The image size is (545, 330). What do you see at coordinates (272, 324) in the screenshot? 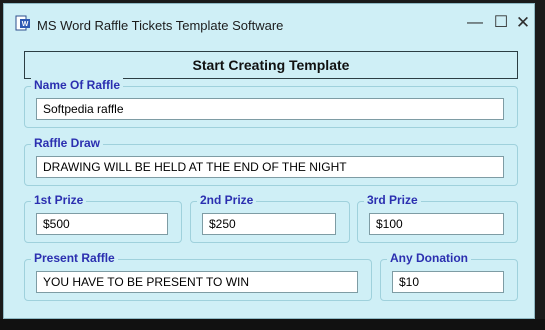
I see `background-strip` at bounding box center [272, 324].